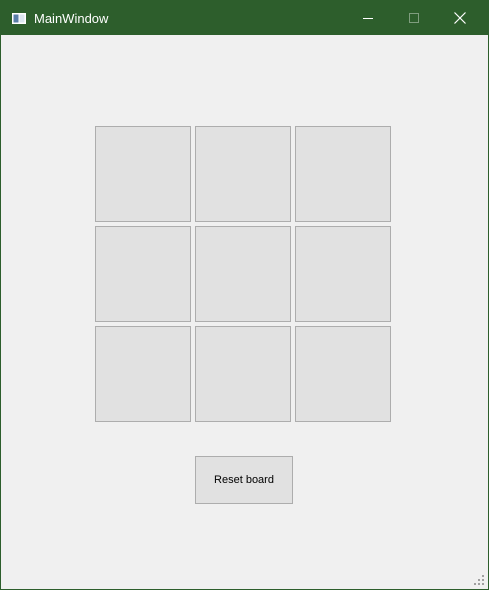  I want to click on reset-board-button: Reset board, so click(244, 480).